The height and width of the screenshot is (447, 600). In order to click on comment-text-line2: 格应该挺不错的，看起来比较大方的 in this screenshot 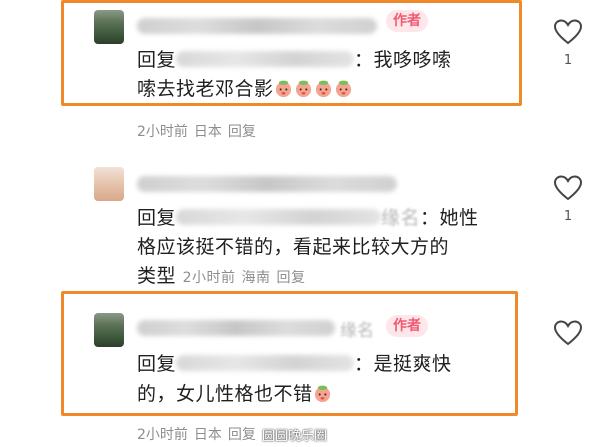, I will do `click(293, 247)`.